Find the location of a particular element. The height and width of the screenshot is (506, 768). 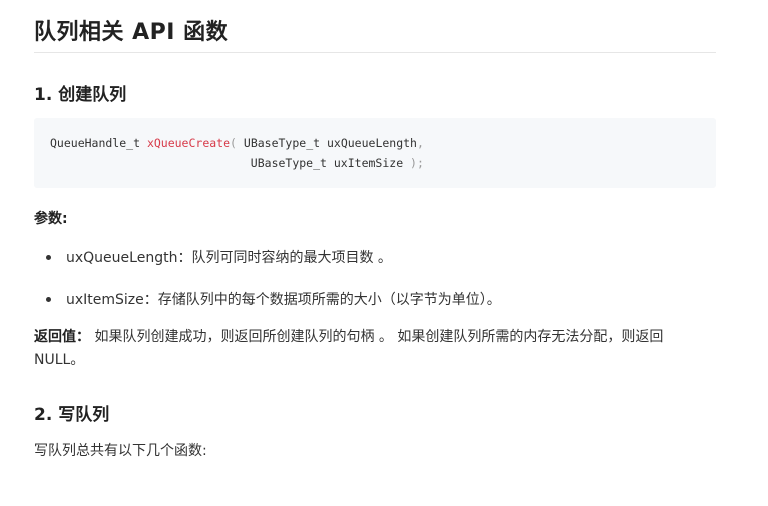

param-text: uxQueueLength：队列可同时容纳的最大项目数 。 is located at coordinates (229, 258).